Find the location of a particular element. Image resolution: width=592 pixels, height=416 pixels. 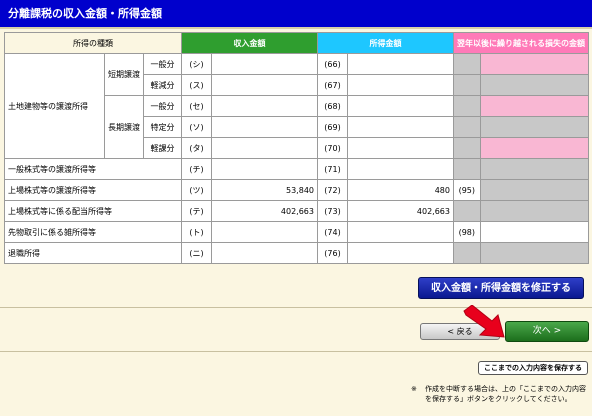

header-shotoku: 所得金額 is located at coordinates (385, 43).